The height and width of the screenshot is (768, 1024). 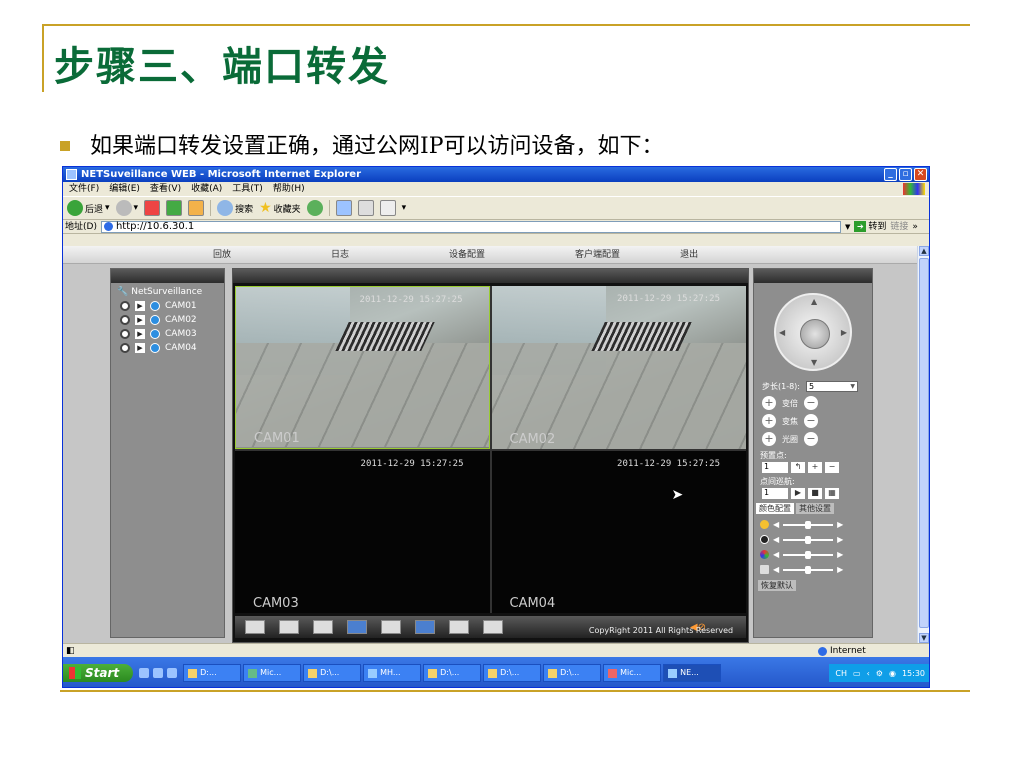 What do you see at coordinates (769, 421) in the screenshot?
I see `focus-in-icon: +` at bounding box center [769, 421].